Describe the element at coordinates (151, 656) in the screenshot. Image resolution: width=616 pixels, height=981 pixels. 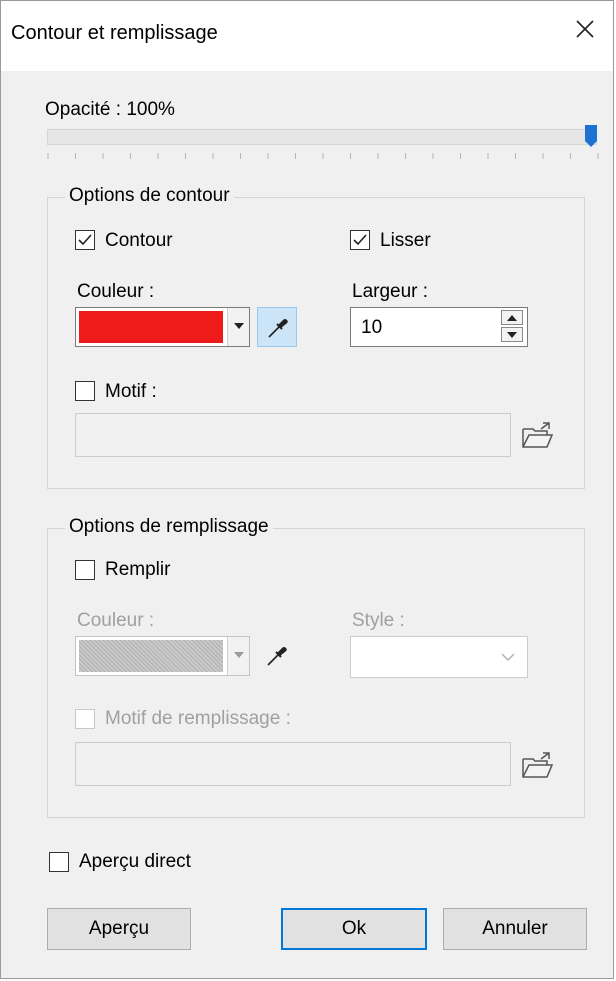
I see `fill-color-swatch` at that location.